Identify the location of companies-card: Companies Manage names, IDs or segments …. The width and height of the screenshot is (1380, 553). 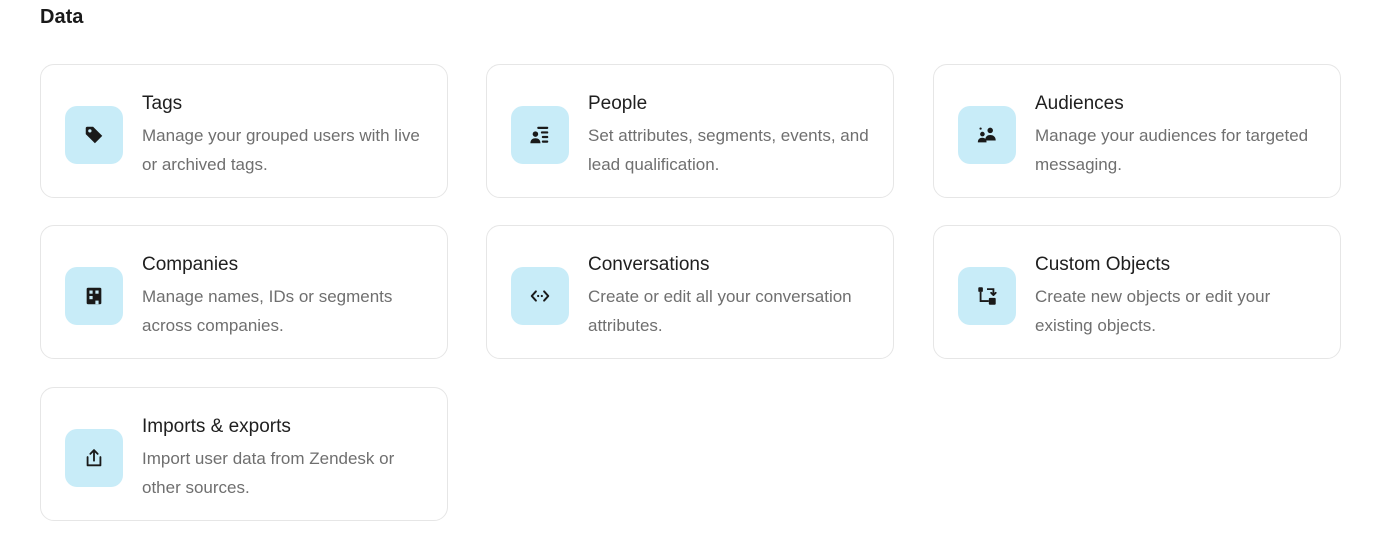
(244, 292).